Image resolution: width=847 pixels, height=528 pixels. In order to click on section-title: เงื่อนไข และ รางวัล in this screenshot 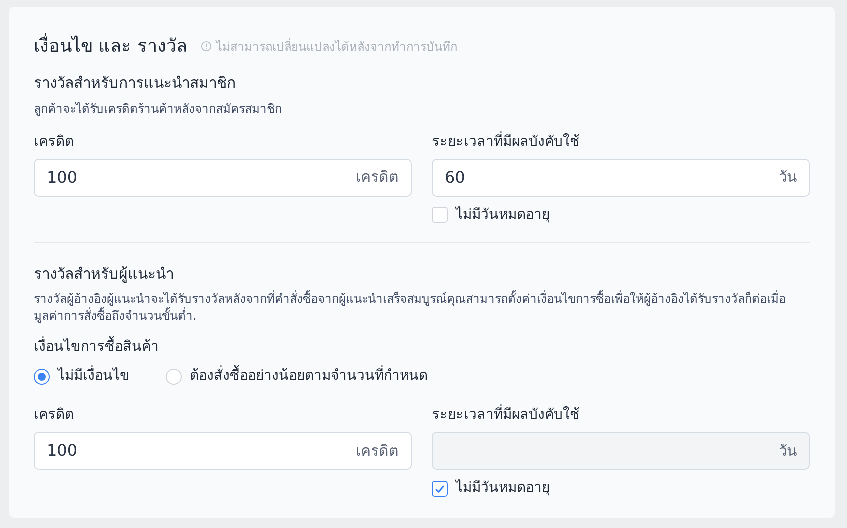, I will do `click(111, 46)`.